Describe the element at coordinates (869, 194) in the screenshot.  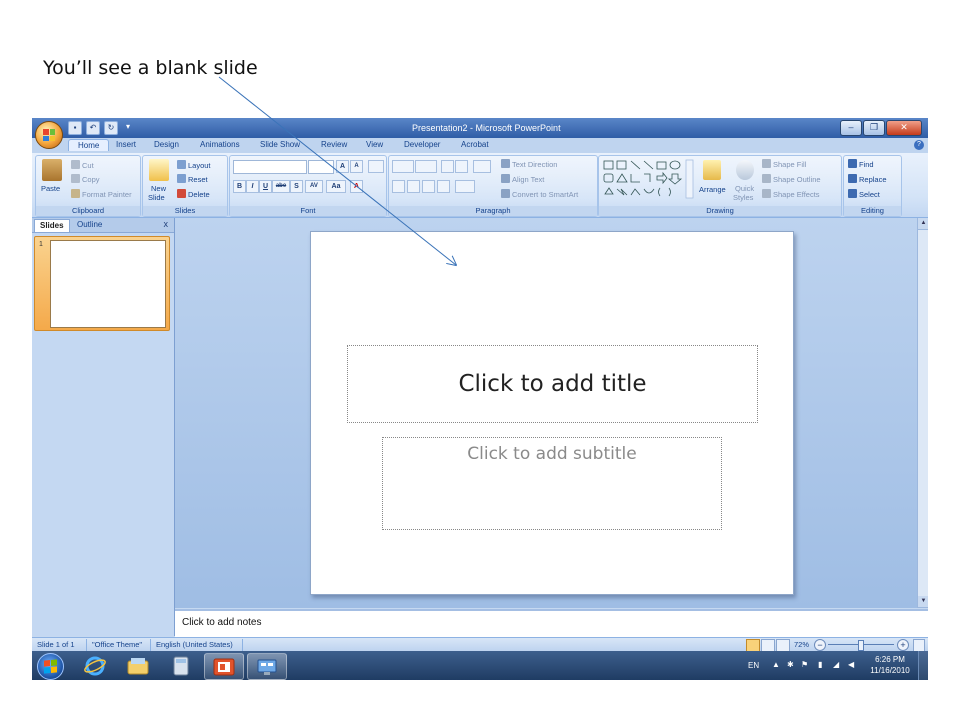
I see `select-button: Select` at that location.